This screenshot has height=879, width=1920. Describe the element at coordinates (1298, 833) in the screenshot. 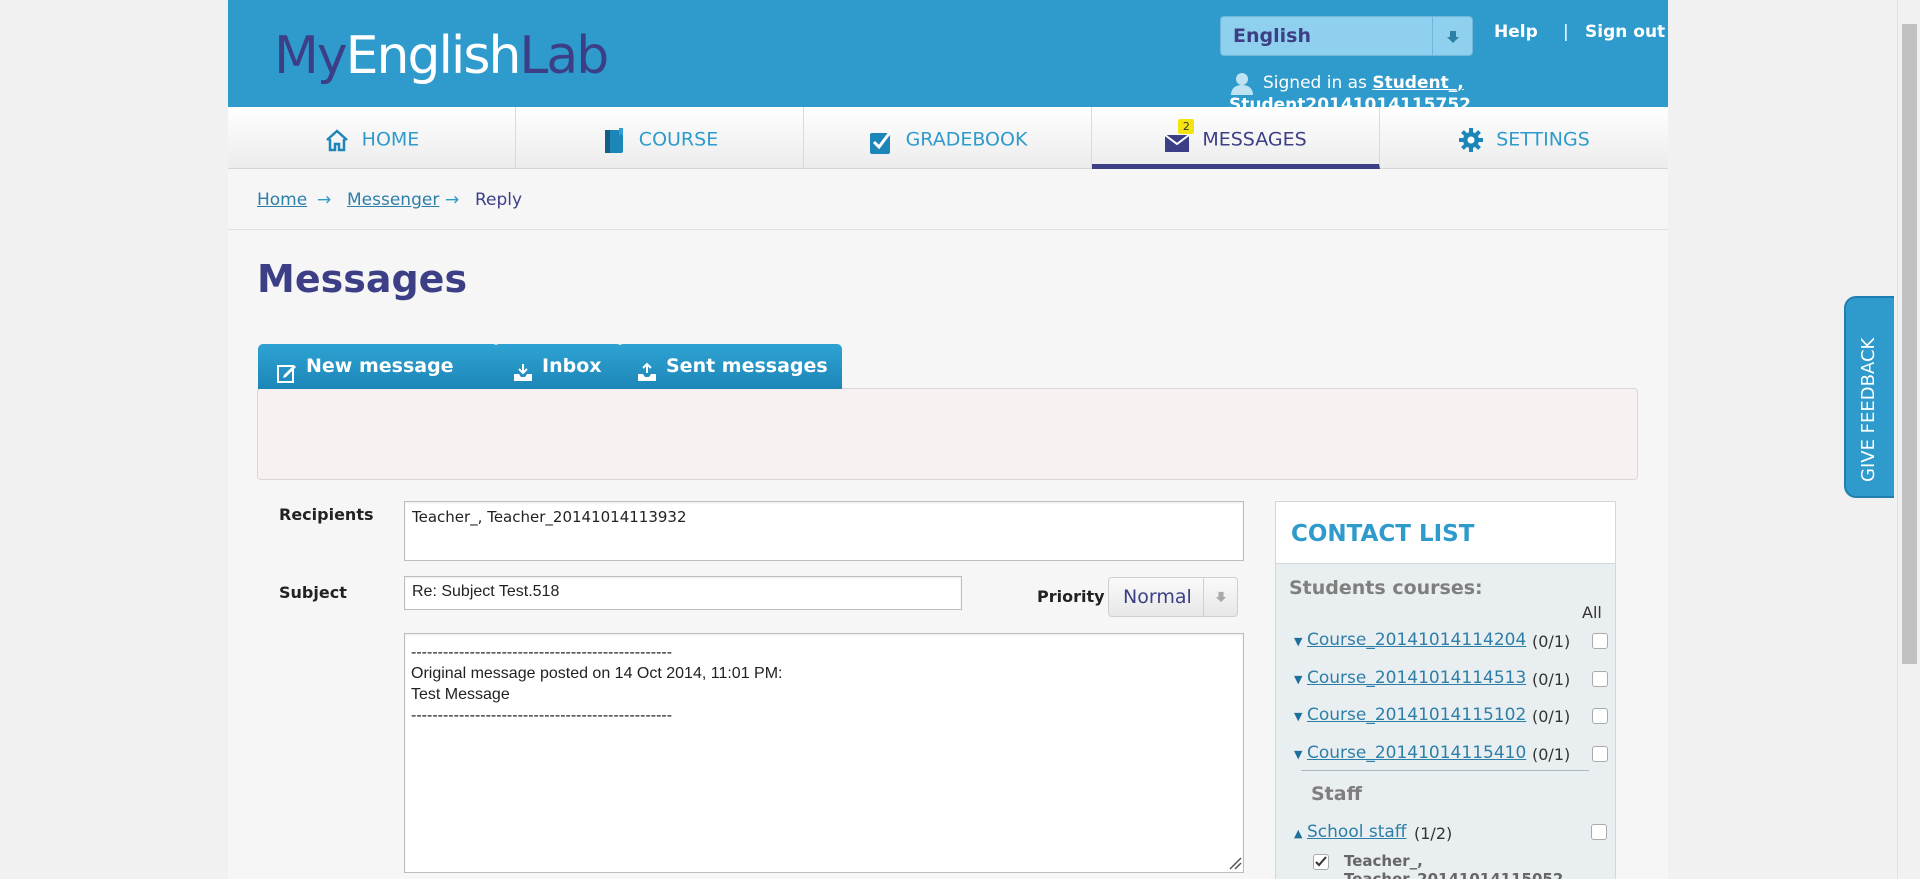

I see `collapse-triangle-icon: ▲` at that location.